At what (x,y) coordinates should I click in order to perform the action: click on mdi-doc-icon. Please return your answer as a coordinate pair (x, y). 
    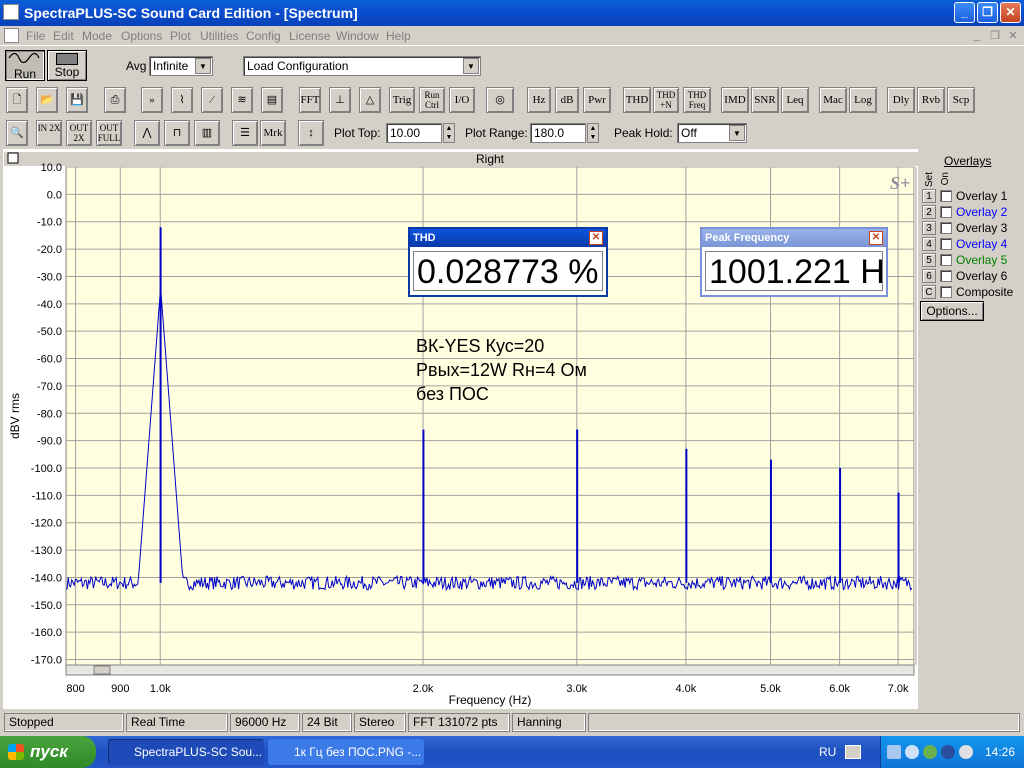
    Looking at the image, I should click on (11, 35).